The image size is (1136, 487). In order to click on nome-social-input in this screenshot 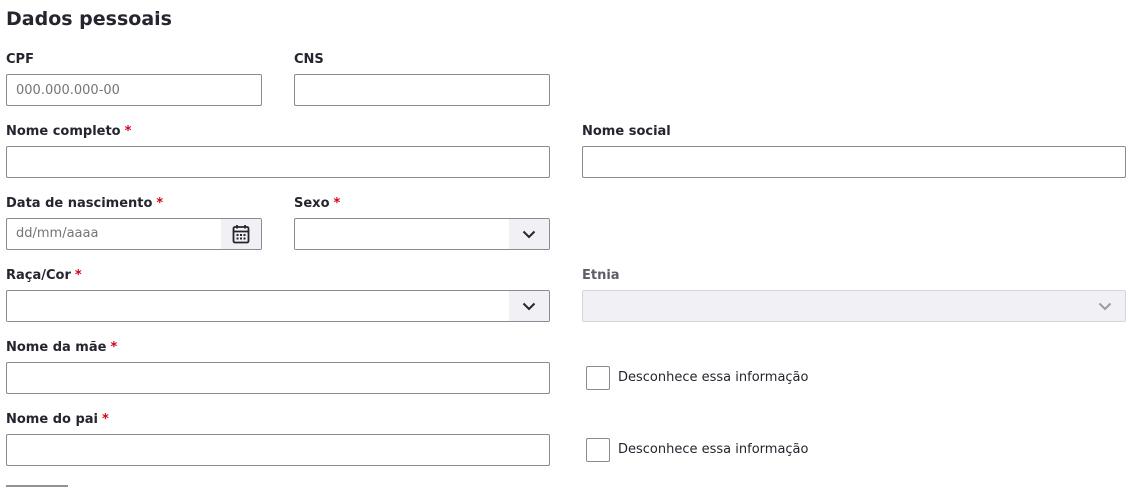, I will do `click(854, 162)`.